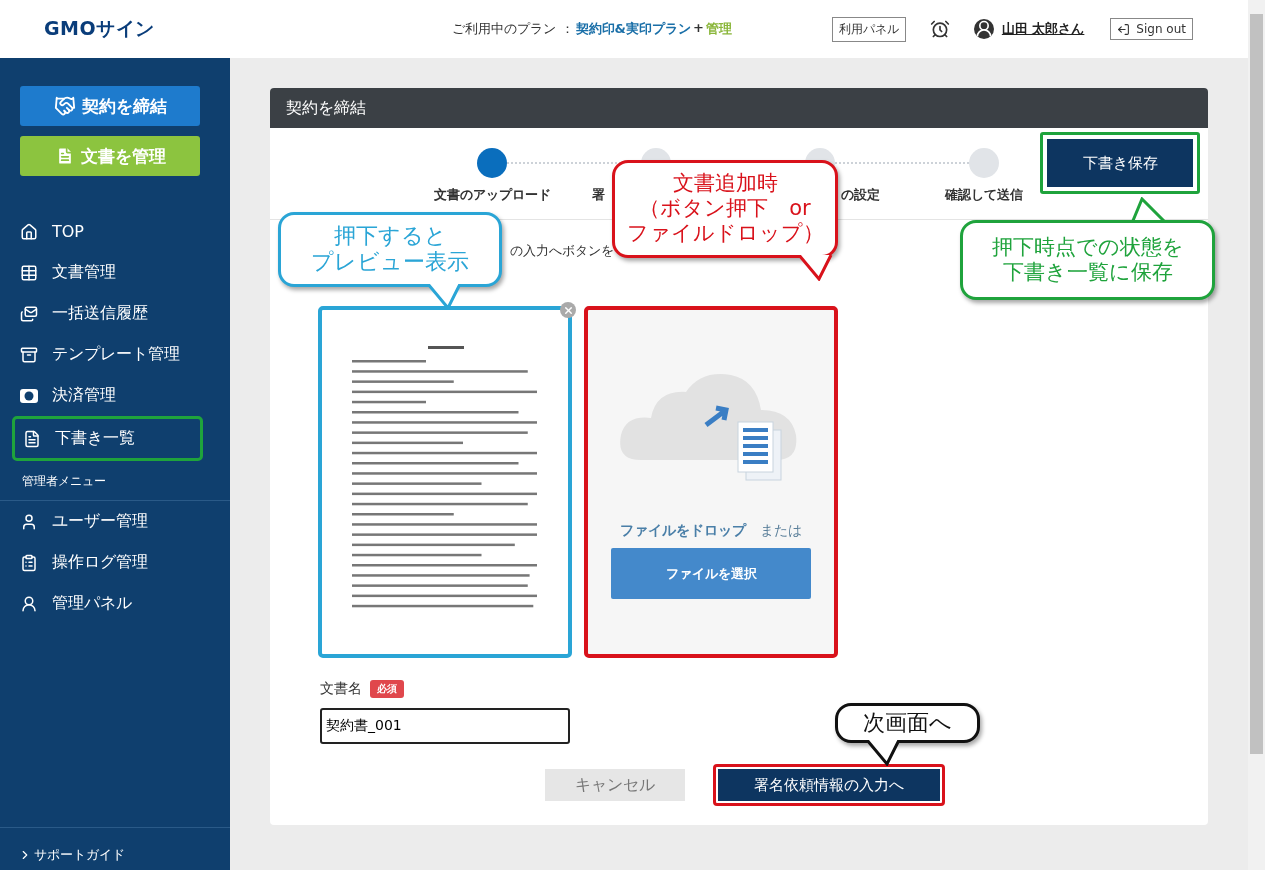 Image resolution: width=1265 pixels, height=870 pixels. What do you see at coordinates (29, 603) in the screenshot?
I see `person-icon` at bounding box center [29, 603].